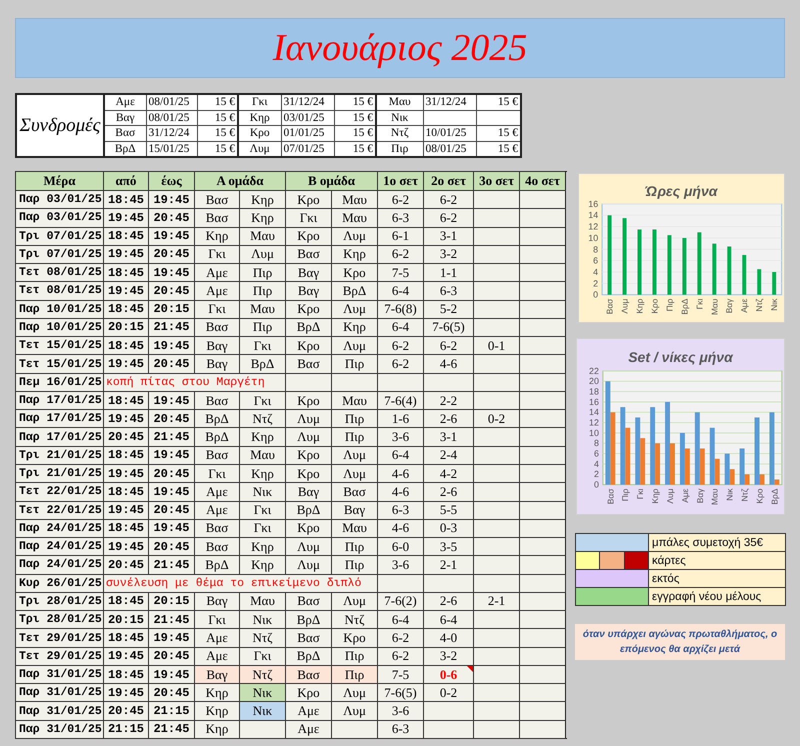  I want to click on axis-tick-label: 8, so click(596, 443).